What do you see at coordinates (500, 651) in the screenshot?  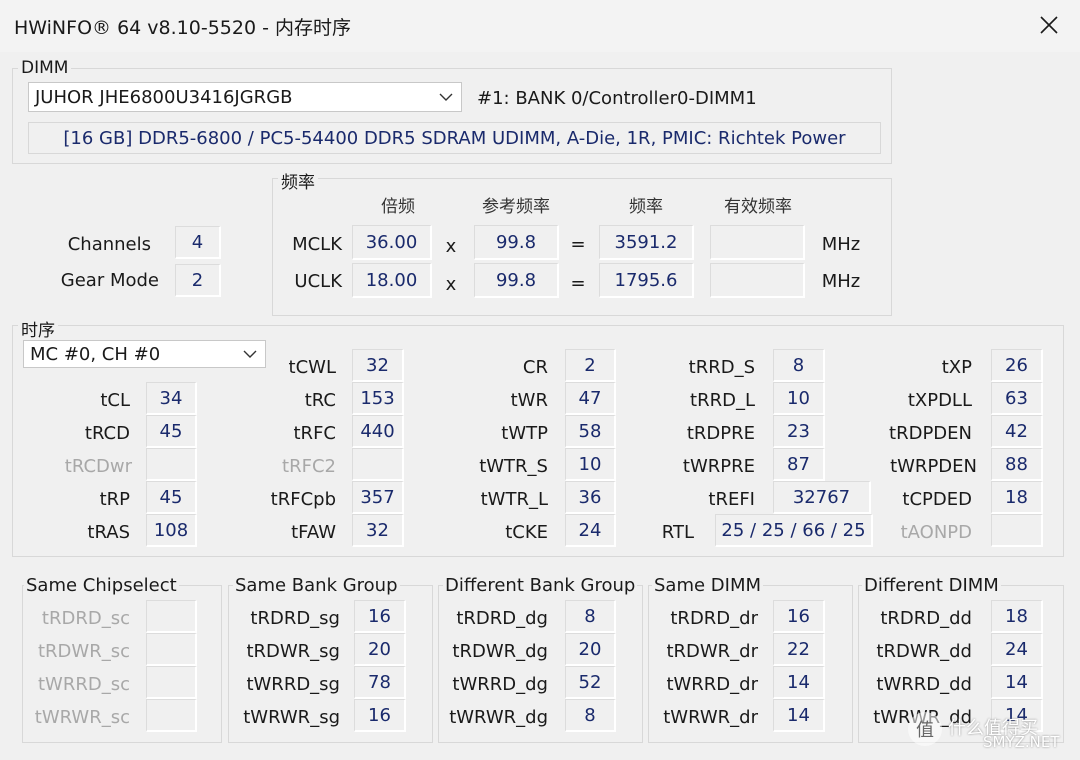 I see `tr-label-trdwr-dg: tRDWR_dg` at bounding box center [500, 651].